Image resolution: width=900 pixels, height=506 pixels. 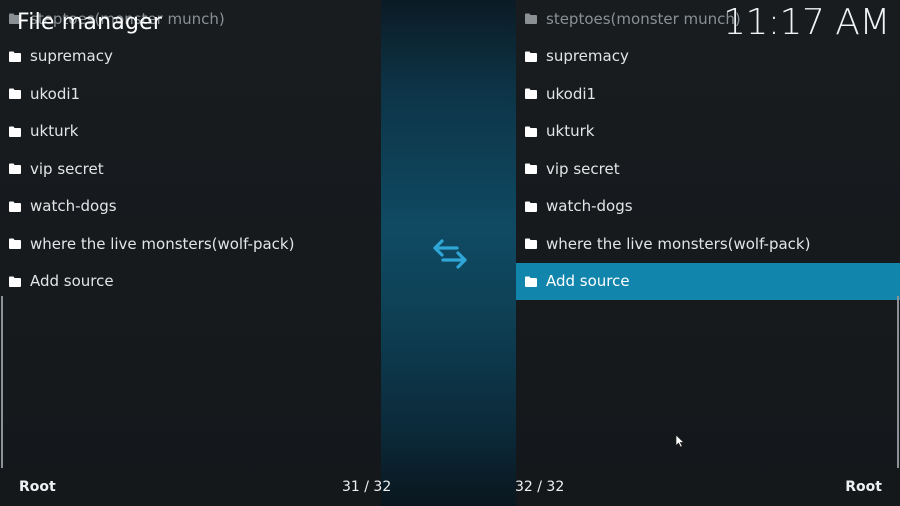 I want to click on page-title: File manager, so click(x=90, y=22).